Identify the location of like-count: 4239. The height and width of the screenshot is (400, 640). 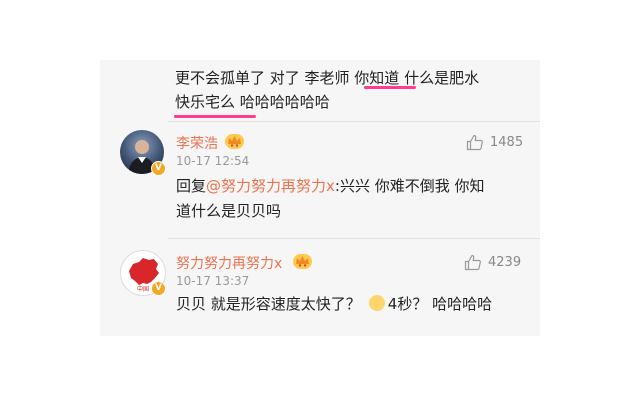
(505, 262).